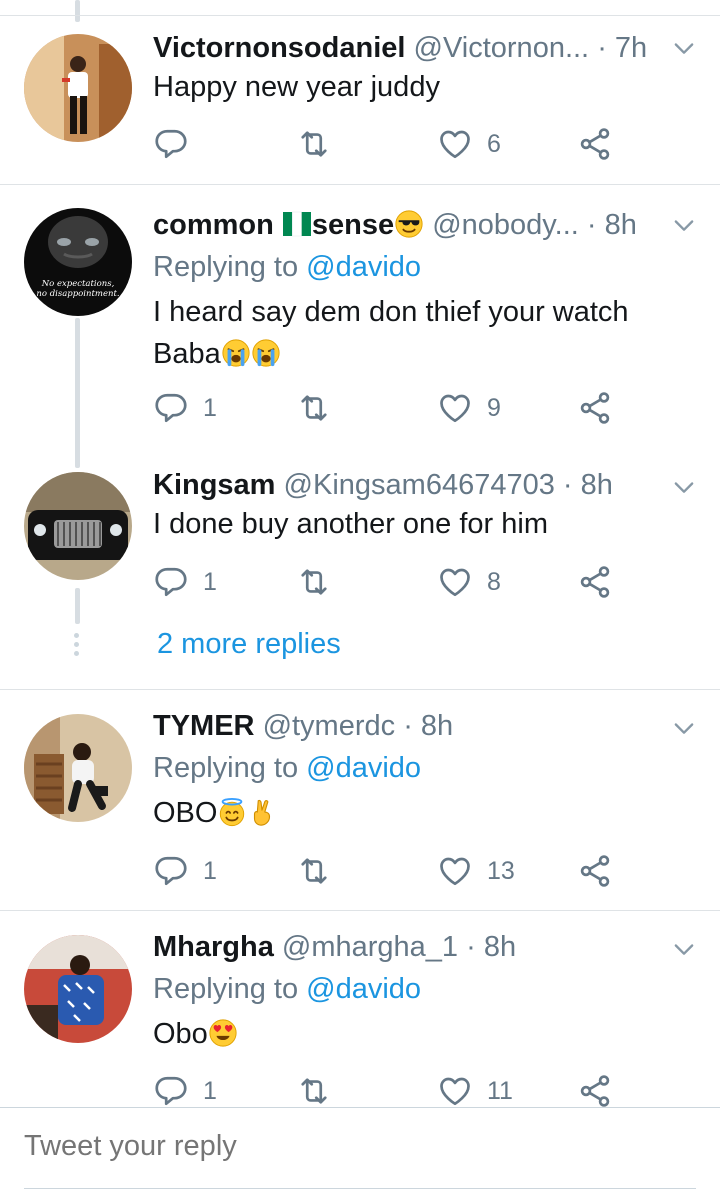  I want to click on heart-eyes-emoji-icon, so click(223, 1033).